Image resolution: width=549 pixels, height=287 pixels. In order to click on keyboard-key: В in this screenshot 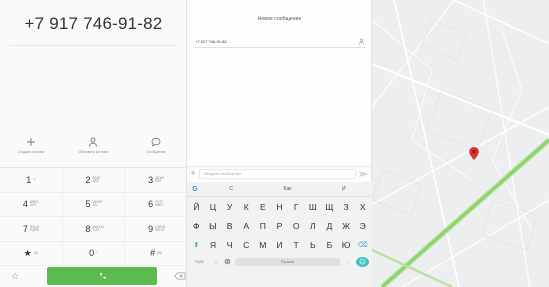, I will do `click(229, 226)`.